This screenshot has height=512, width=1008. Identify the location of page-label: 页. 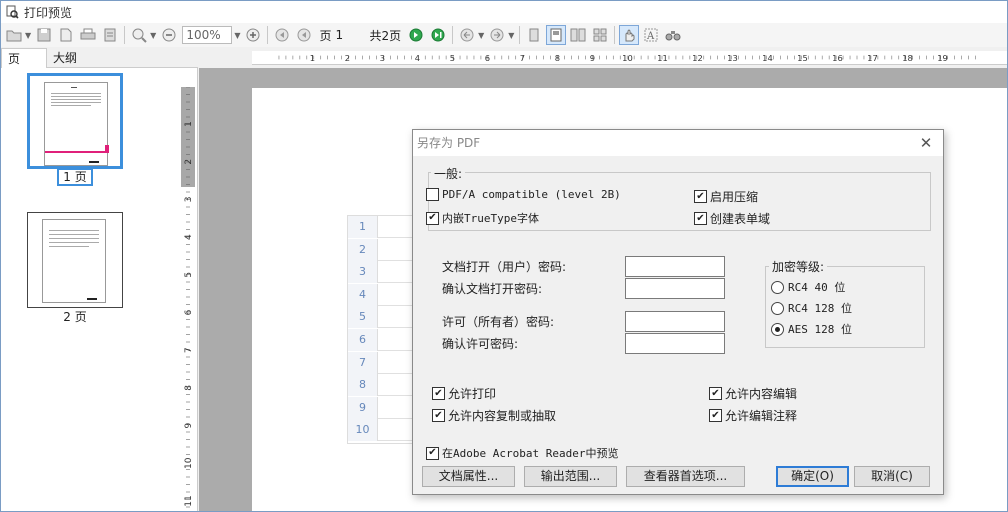
(325, 35).